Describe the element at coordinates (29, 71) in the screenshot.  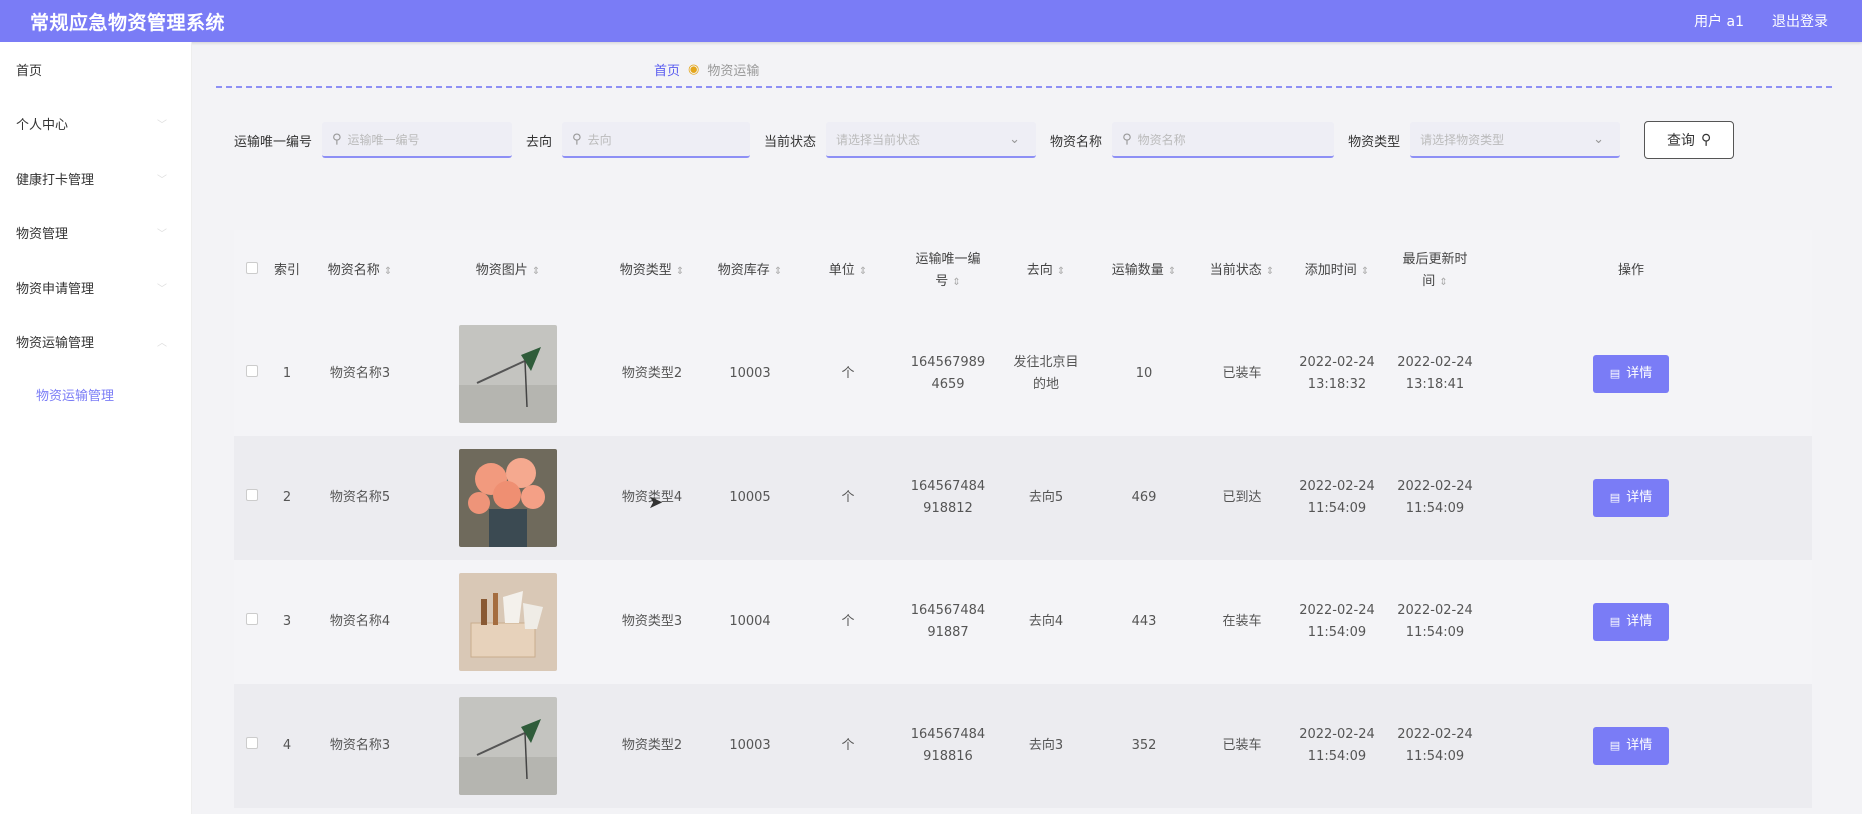
I see `sidebar-item-label: 首页` at that location.